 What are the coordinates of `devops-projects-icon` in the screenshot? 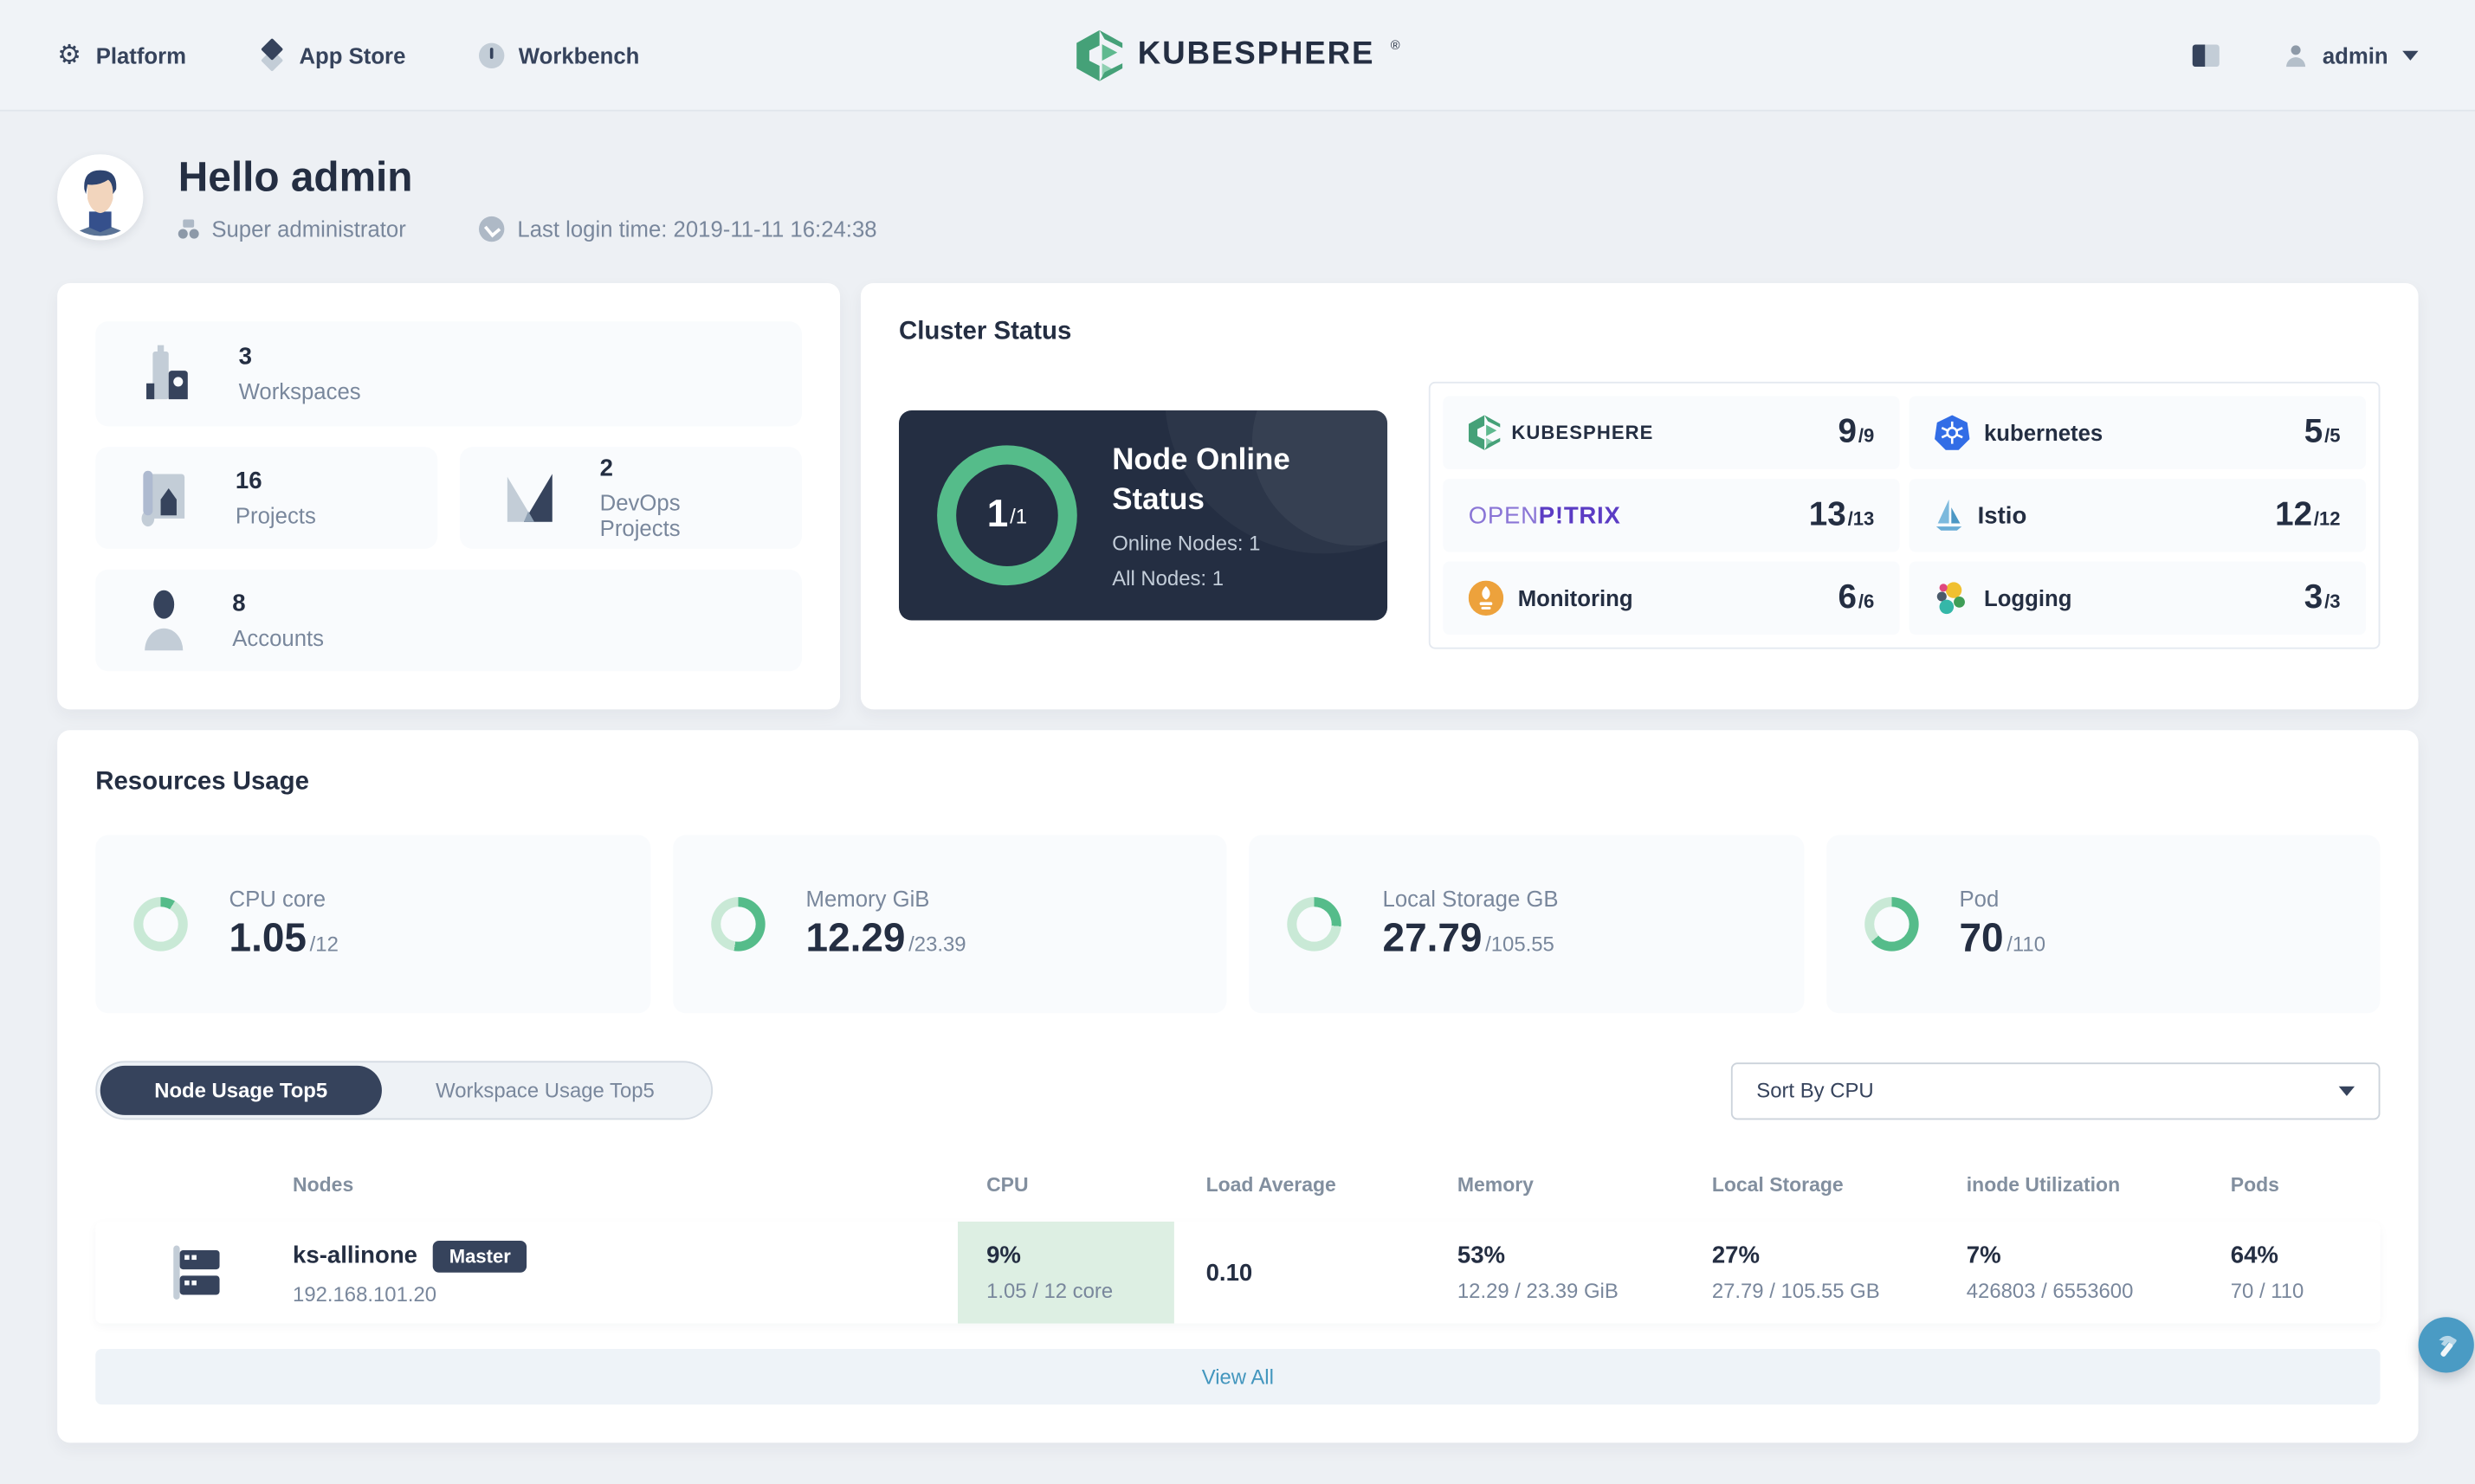 It's located at (530, 498).